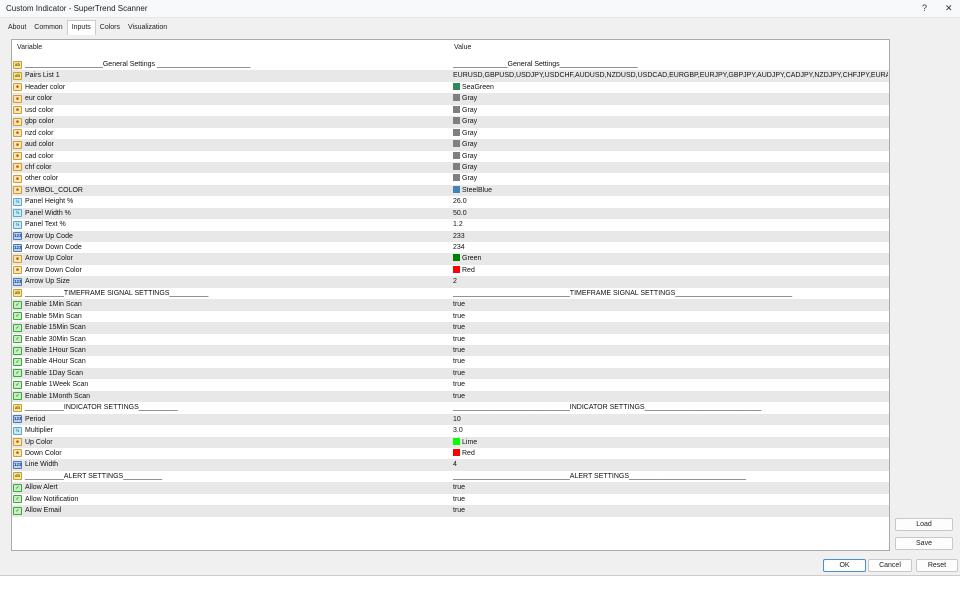 This screenshot has width=960, height=600. I want to click on variable-value: Lime, so click(670, 442).